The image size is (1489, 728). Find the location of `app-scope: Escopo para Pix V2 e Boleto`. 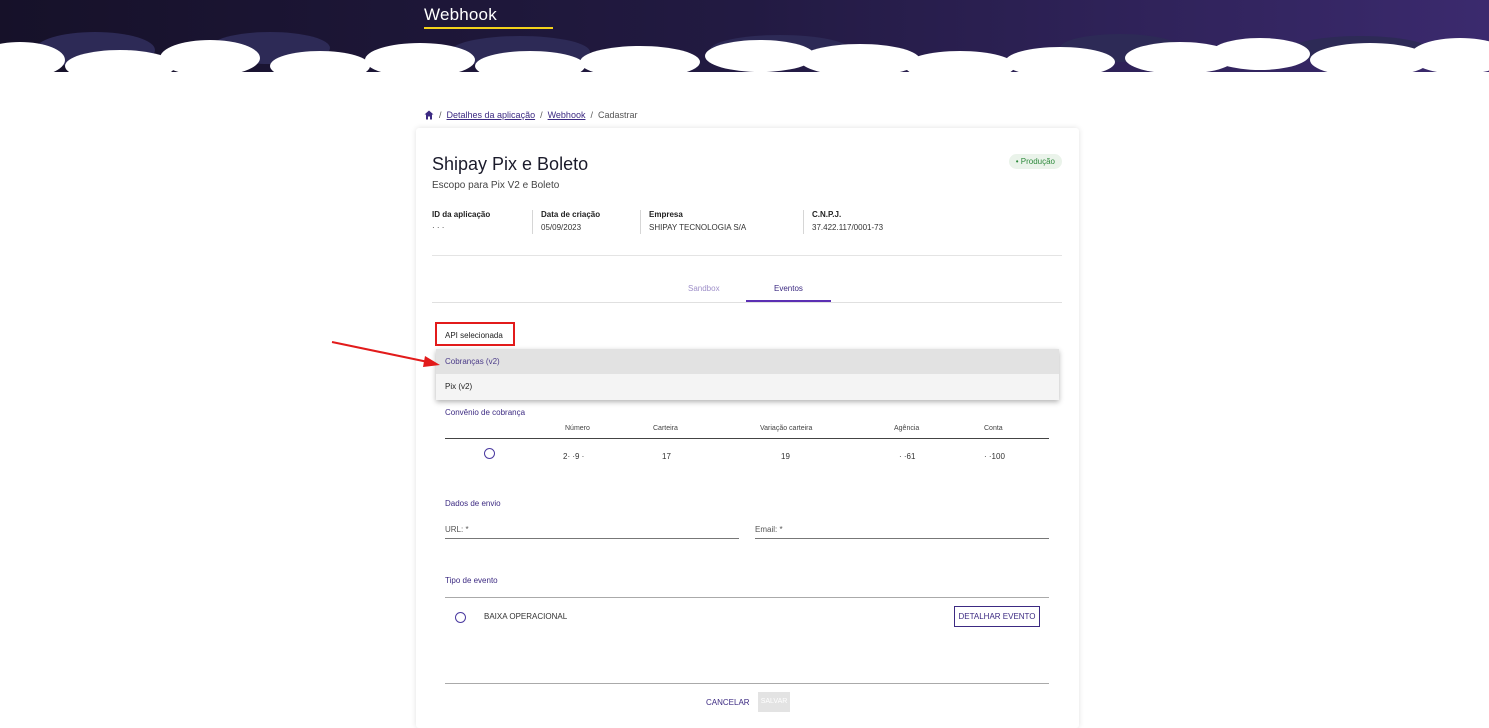

app-scope: Escopo para Pix V2 e Boleto is located at coordinates (496, 185).